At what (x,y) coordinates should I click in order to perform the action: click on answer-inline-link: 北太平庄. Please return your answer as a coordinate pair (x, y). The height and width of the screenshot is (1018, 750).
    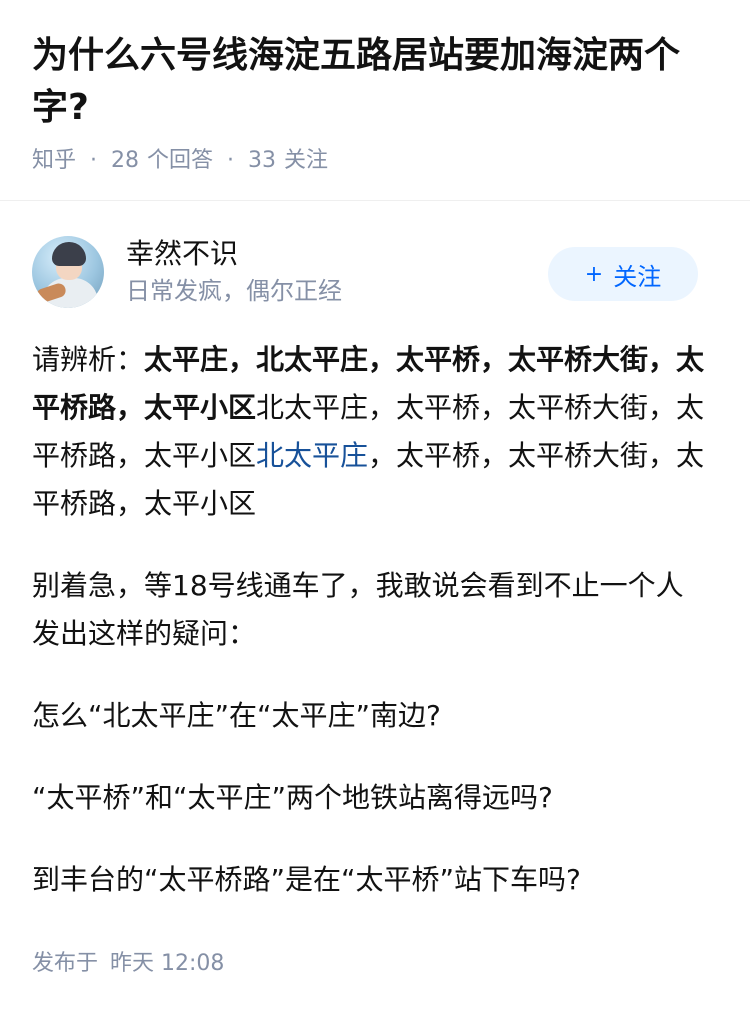
    Looking at the image, I should click on (312, 455).